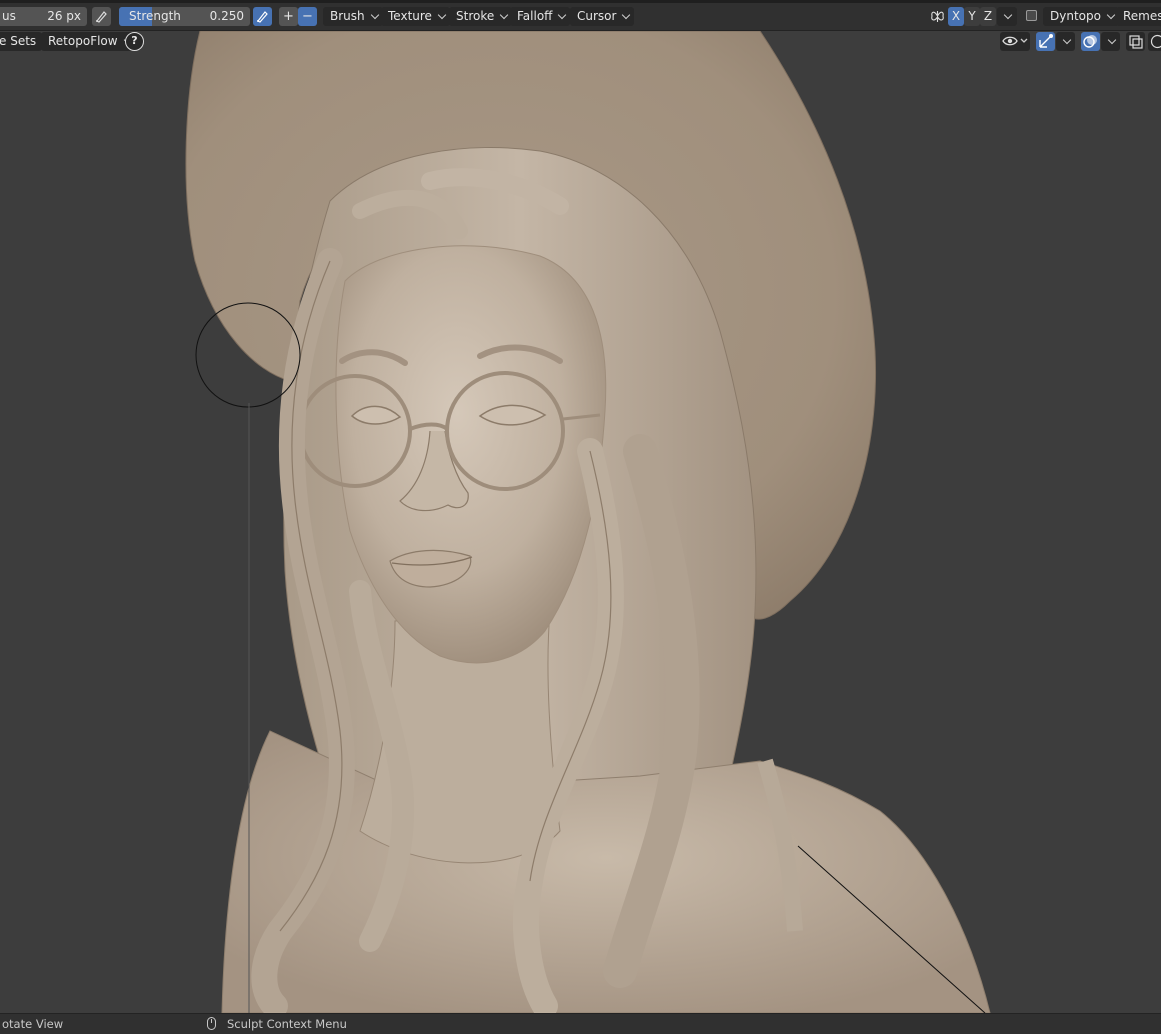 The image size is (1161, 1034). What do you see at coordinates (64, 16) in the screenshot?
I see `radius-value: 26 px` at bounding box center [64, 16].